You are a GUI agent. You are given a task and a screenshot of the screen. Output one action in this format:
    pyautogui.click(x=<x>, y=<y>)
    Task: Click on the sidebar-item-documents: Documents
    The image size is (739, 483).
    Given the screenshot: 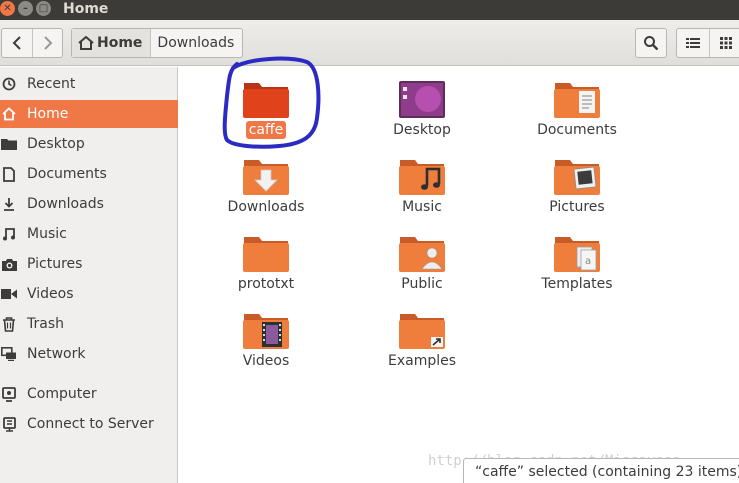 What is the action you would take?
    pyautogui.click(x=89, y=174)
    